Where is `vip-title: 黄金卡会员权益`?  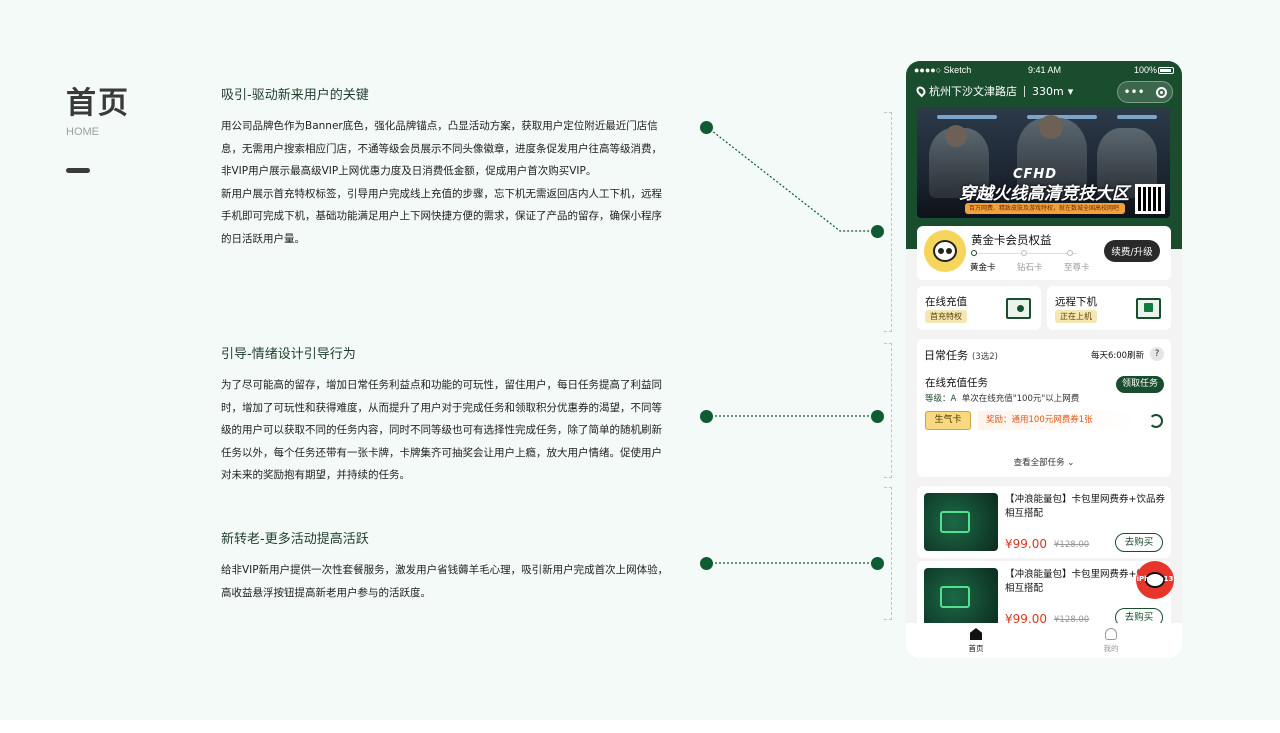
vip-title: 黄金卡会员权益 is located at coordinates (1011, 240).